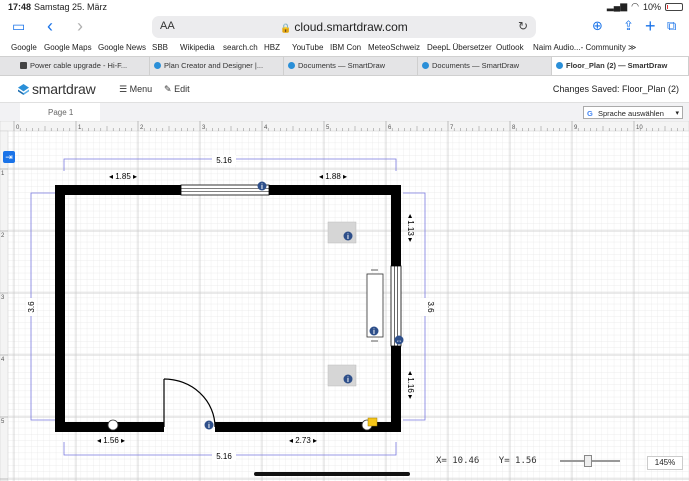 The image size is (689, 481). I want to click on left-ruler, so click(4, 305).